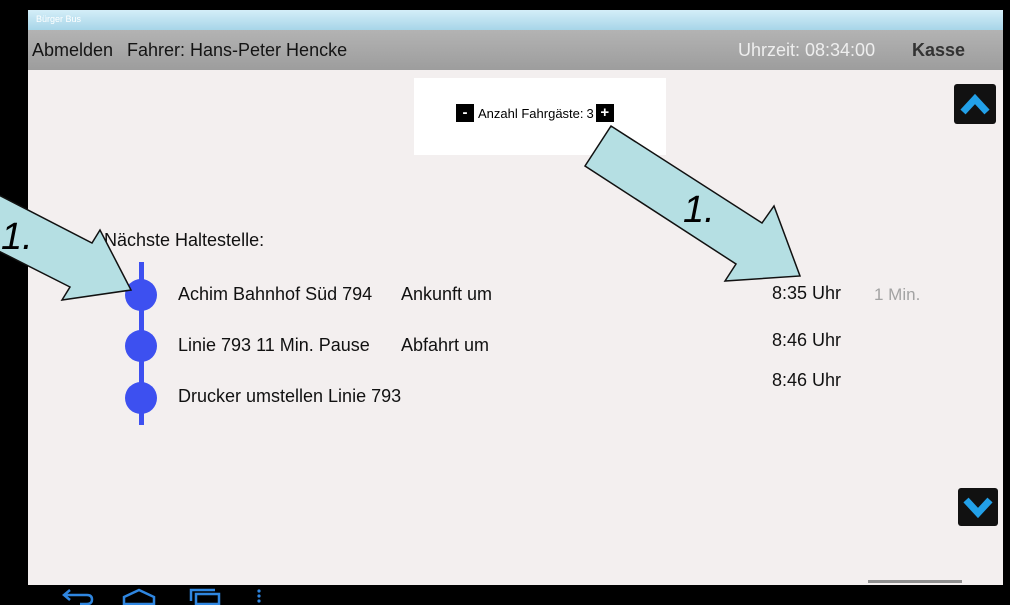  I want to click on scroll-up-button, so click(975, 104).